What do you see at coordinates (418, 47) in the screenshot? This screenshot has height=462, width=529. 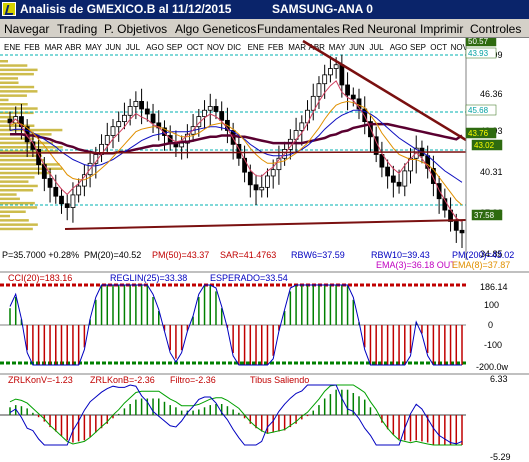 I see `month-label: SEP` at bounding box center [418, 47].